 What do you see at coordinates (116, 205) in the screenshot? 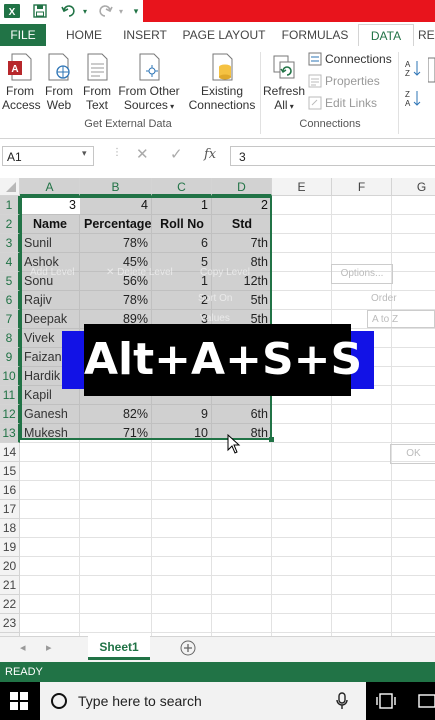
I see `cell-b1: 4` at bounding box center [116, 205].